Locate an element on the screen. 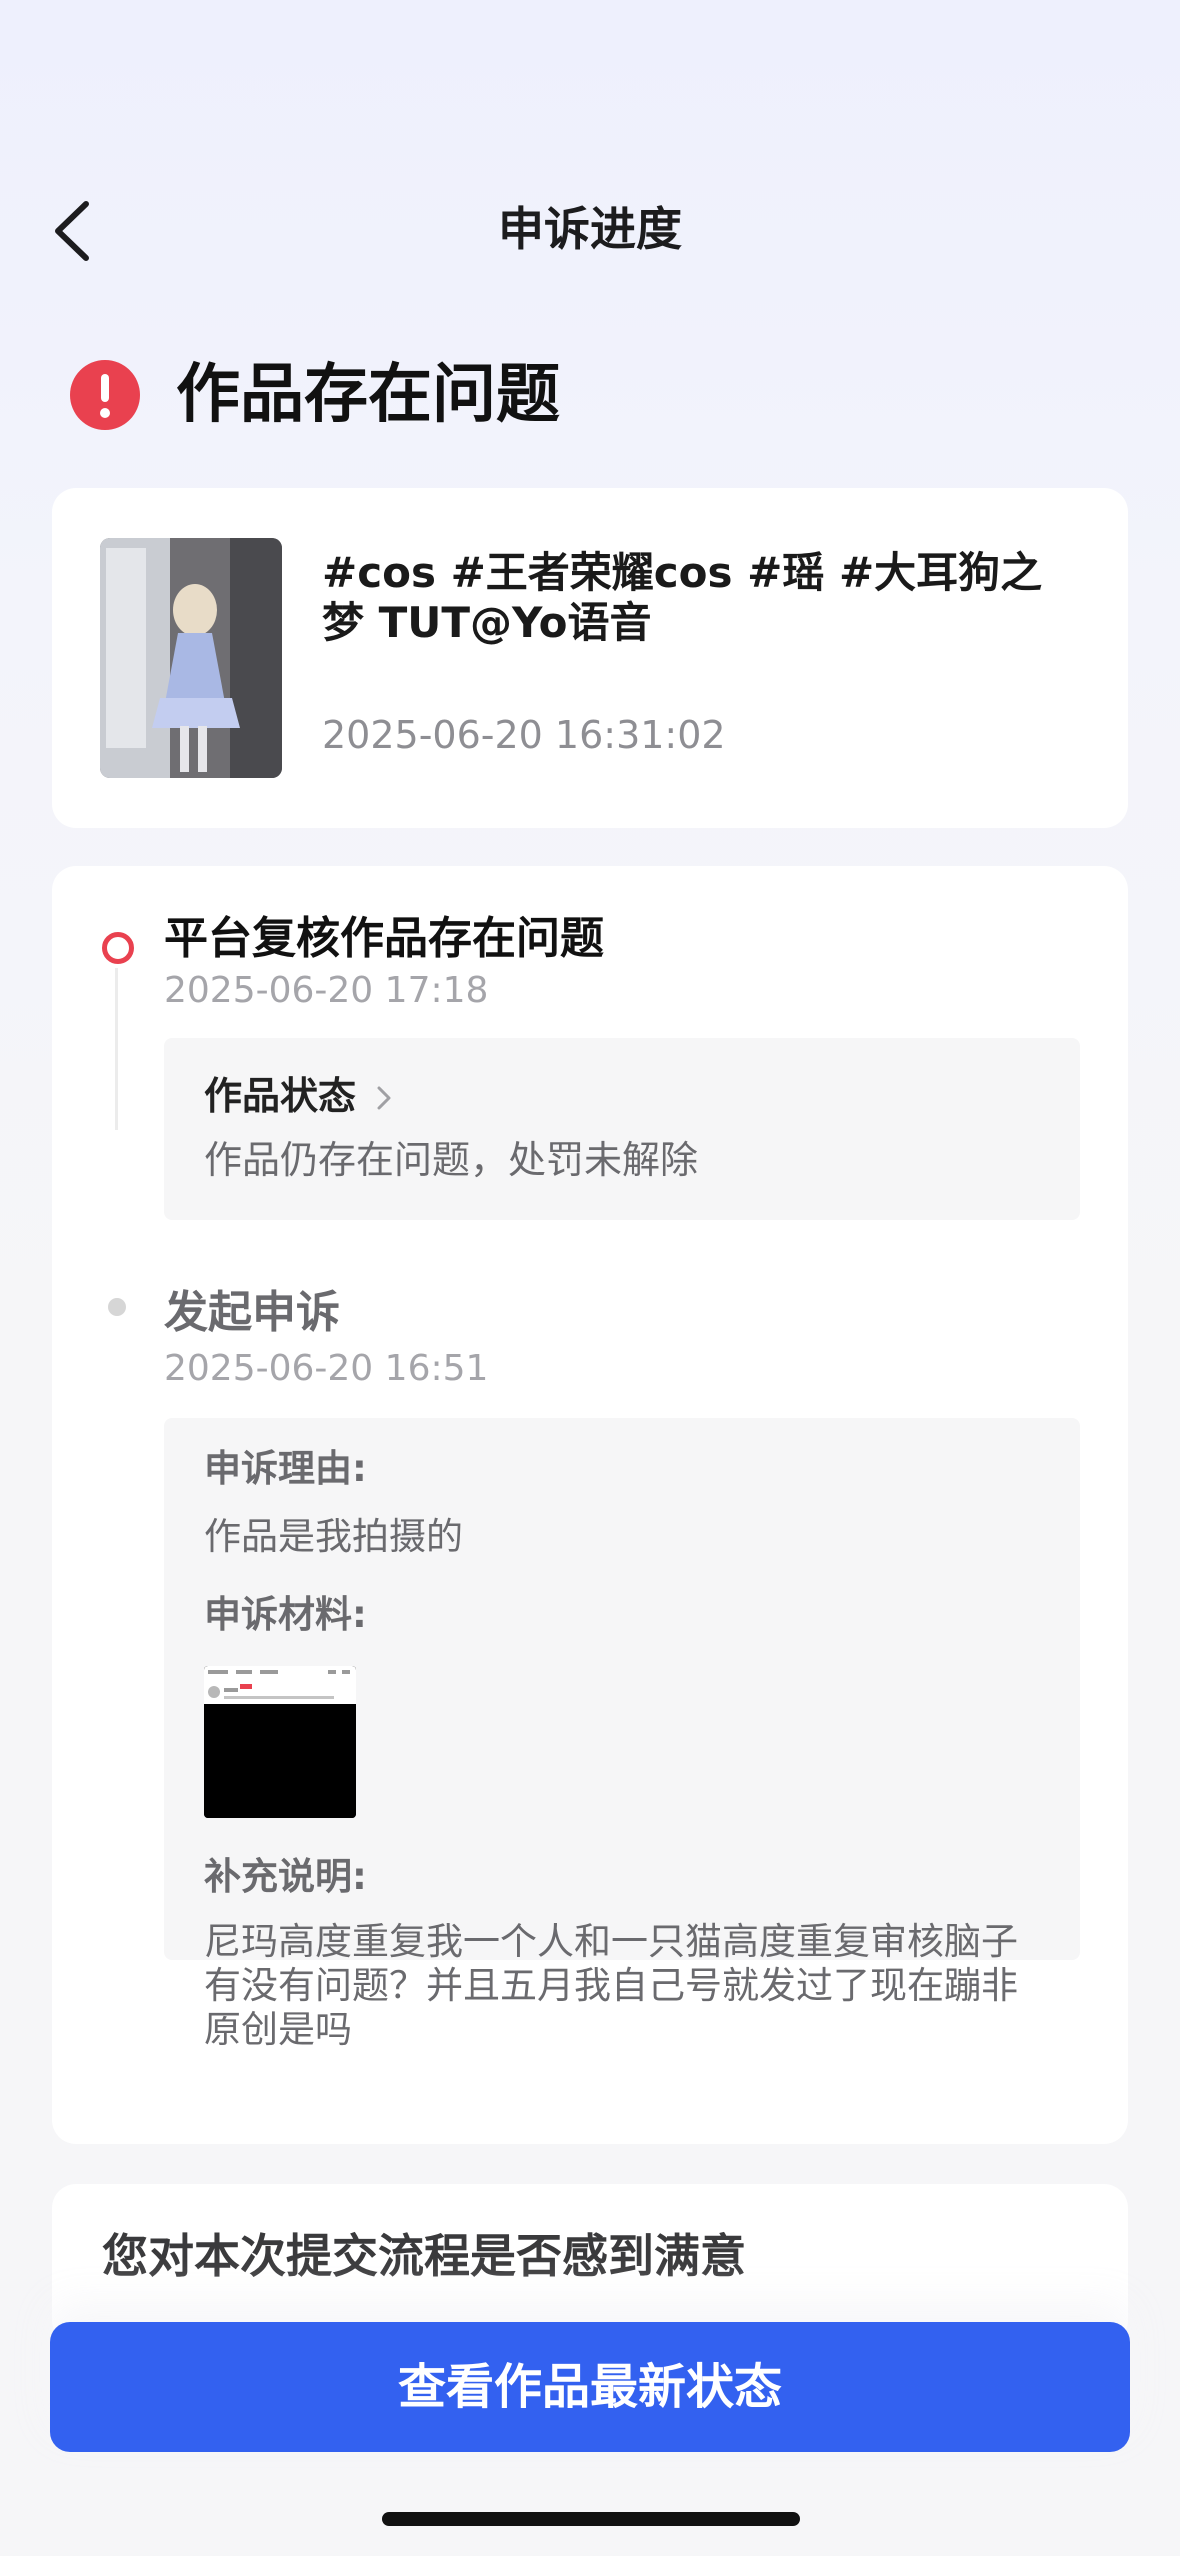 Image resolution: width=1180 pixels, height=2556 pixels. survey-question: 您对本次提交流程是否感到满意 is located at coordinates (424, 2256).